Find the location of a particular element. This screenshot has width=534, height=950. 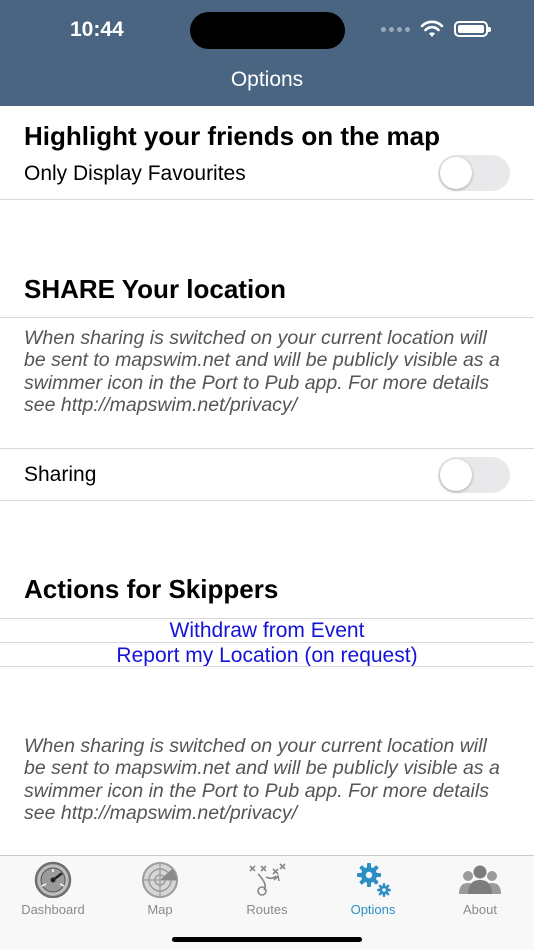

report-location-button: Report my Location (on request) is located at coordinates (267, 656).